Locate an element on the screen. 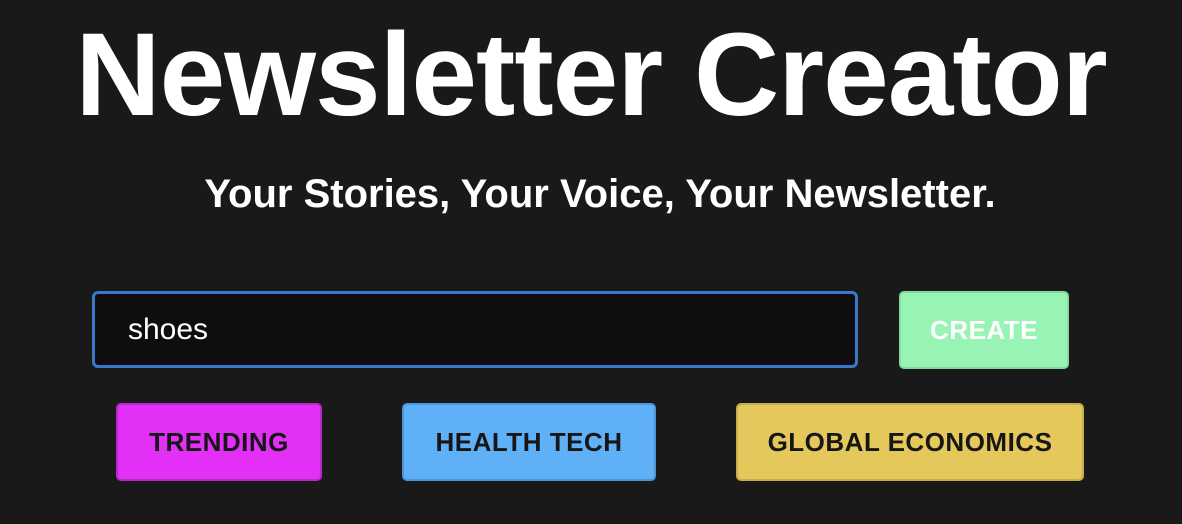 The width and height of the screenshot is (1182, 524). global-economics-tag-button: GLOBAL ECONOMICS is located at coordinates (910, 442).